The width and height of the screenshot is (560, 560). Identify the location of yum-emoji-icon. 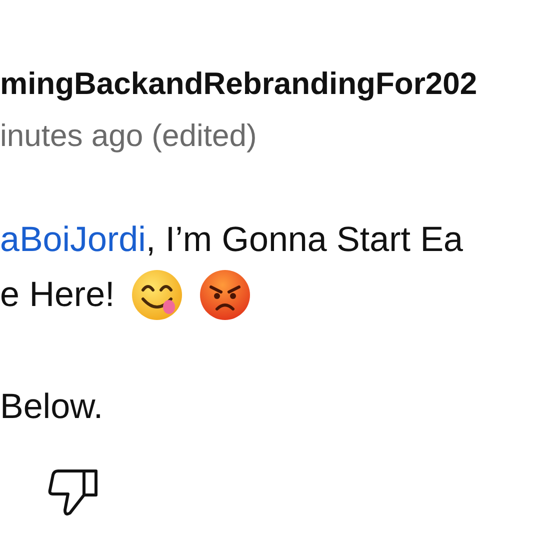
(156, 294).